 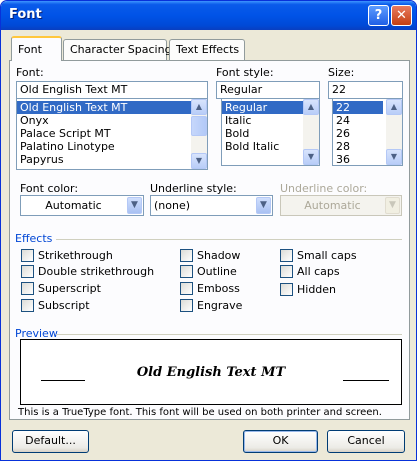 I want to click on font-color-select: Automatic ▼, so click(x=82, y=205).